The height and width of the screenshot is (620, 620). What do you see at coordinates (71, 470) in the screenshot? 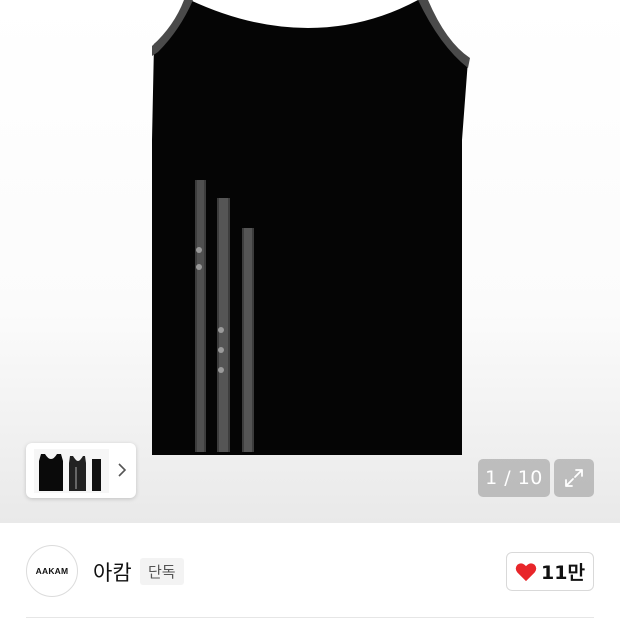
I see `thumbnail-images` at bounding box center [71, 470].